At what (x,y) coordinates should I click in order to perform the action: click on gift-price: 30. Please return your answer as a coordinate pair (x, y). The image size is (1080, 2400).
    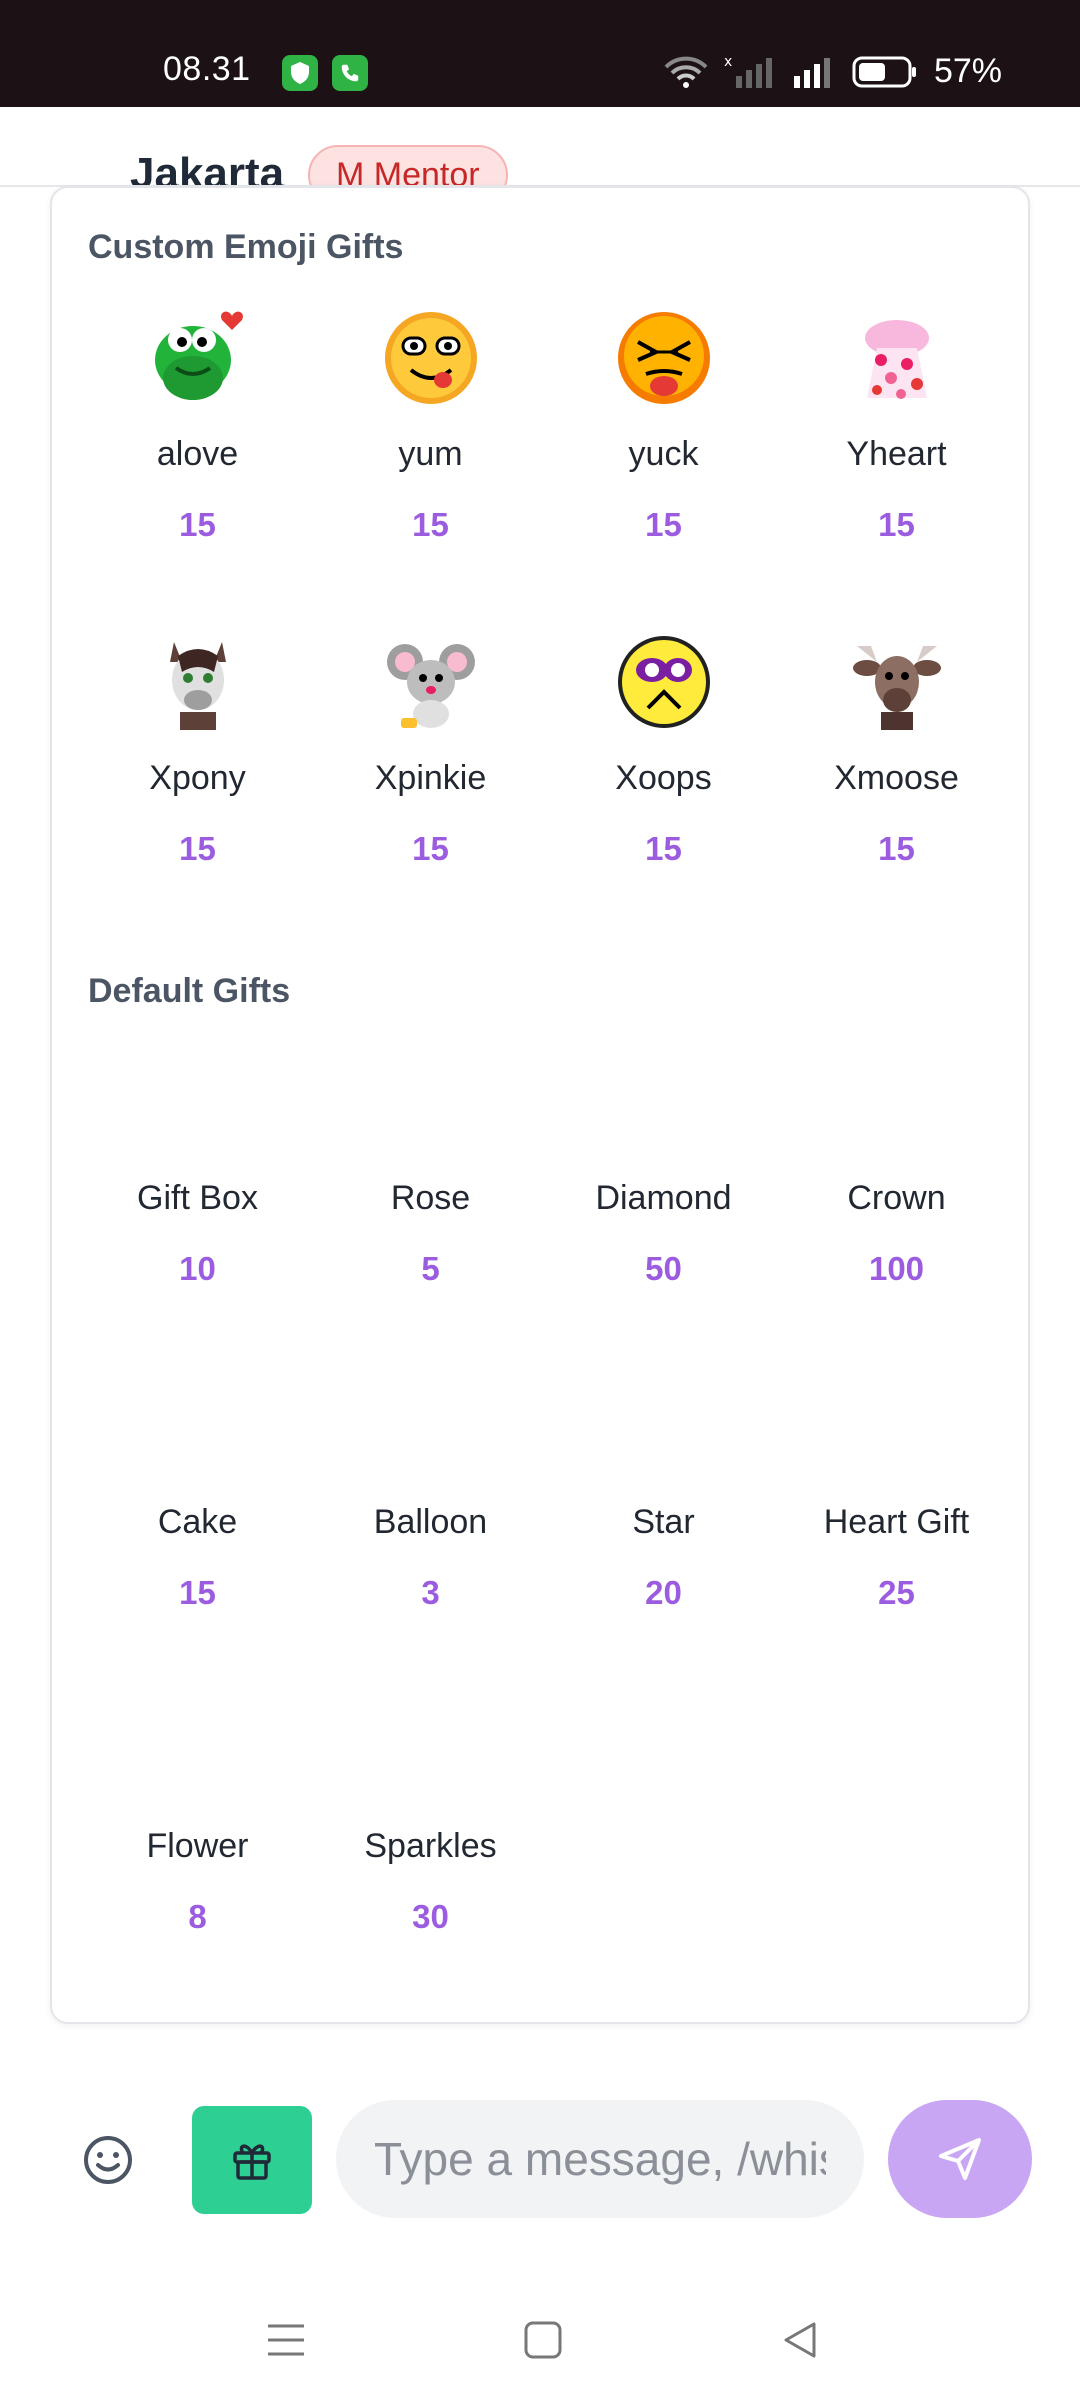
    Looking at the image, I should click on (430, 1916).